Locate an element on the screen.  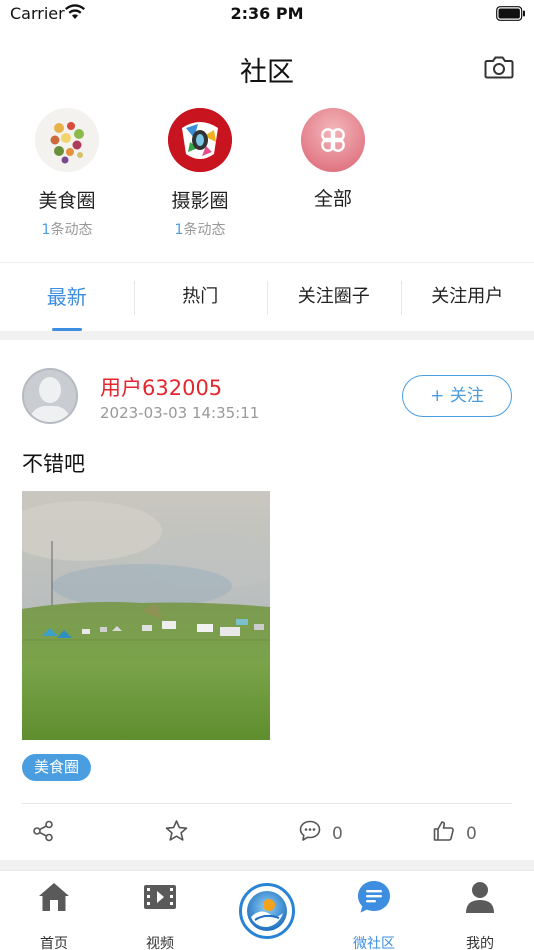
tab-followed-users: 关注用户 is located at coordinates (467, 297).